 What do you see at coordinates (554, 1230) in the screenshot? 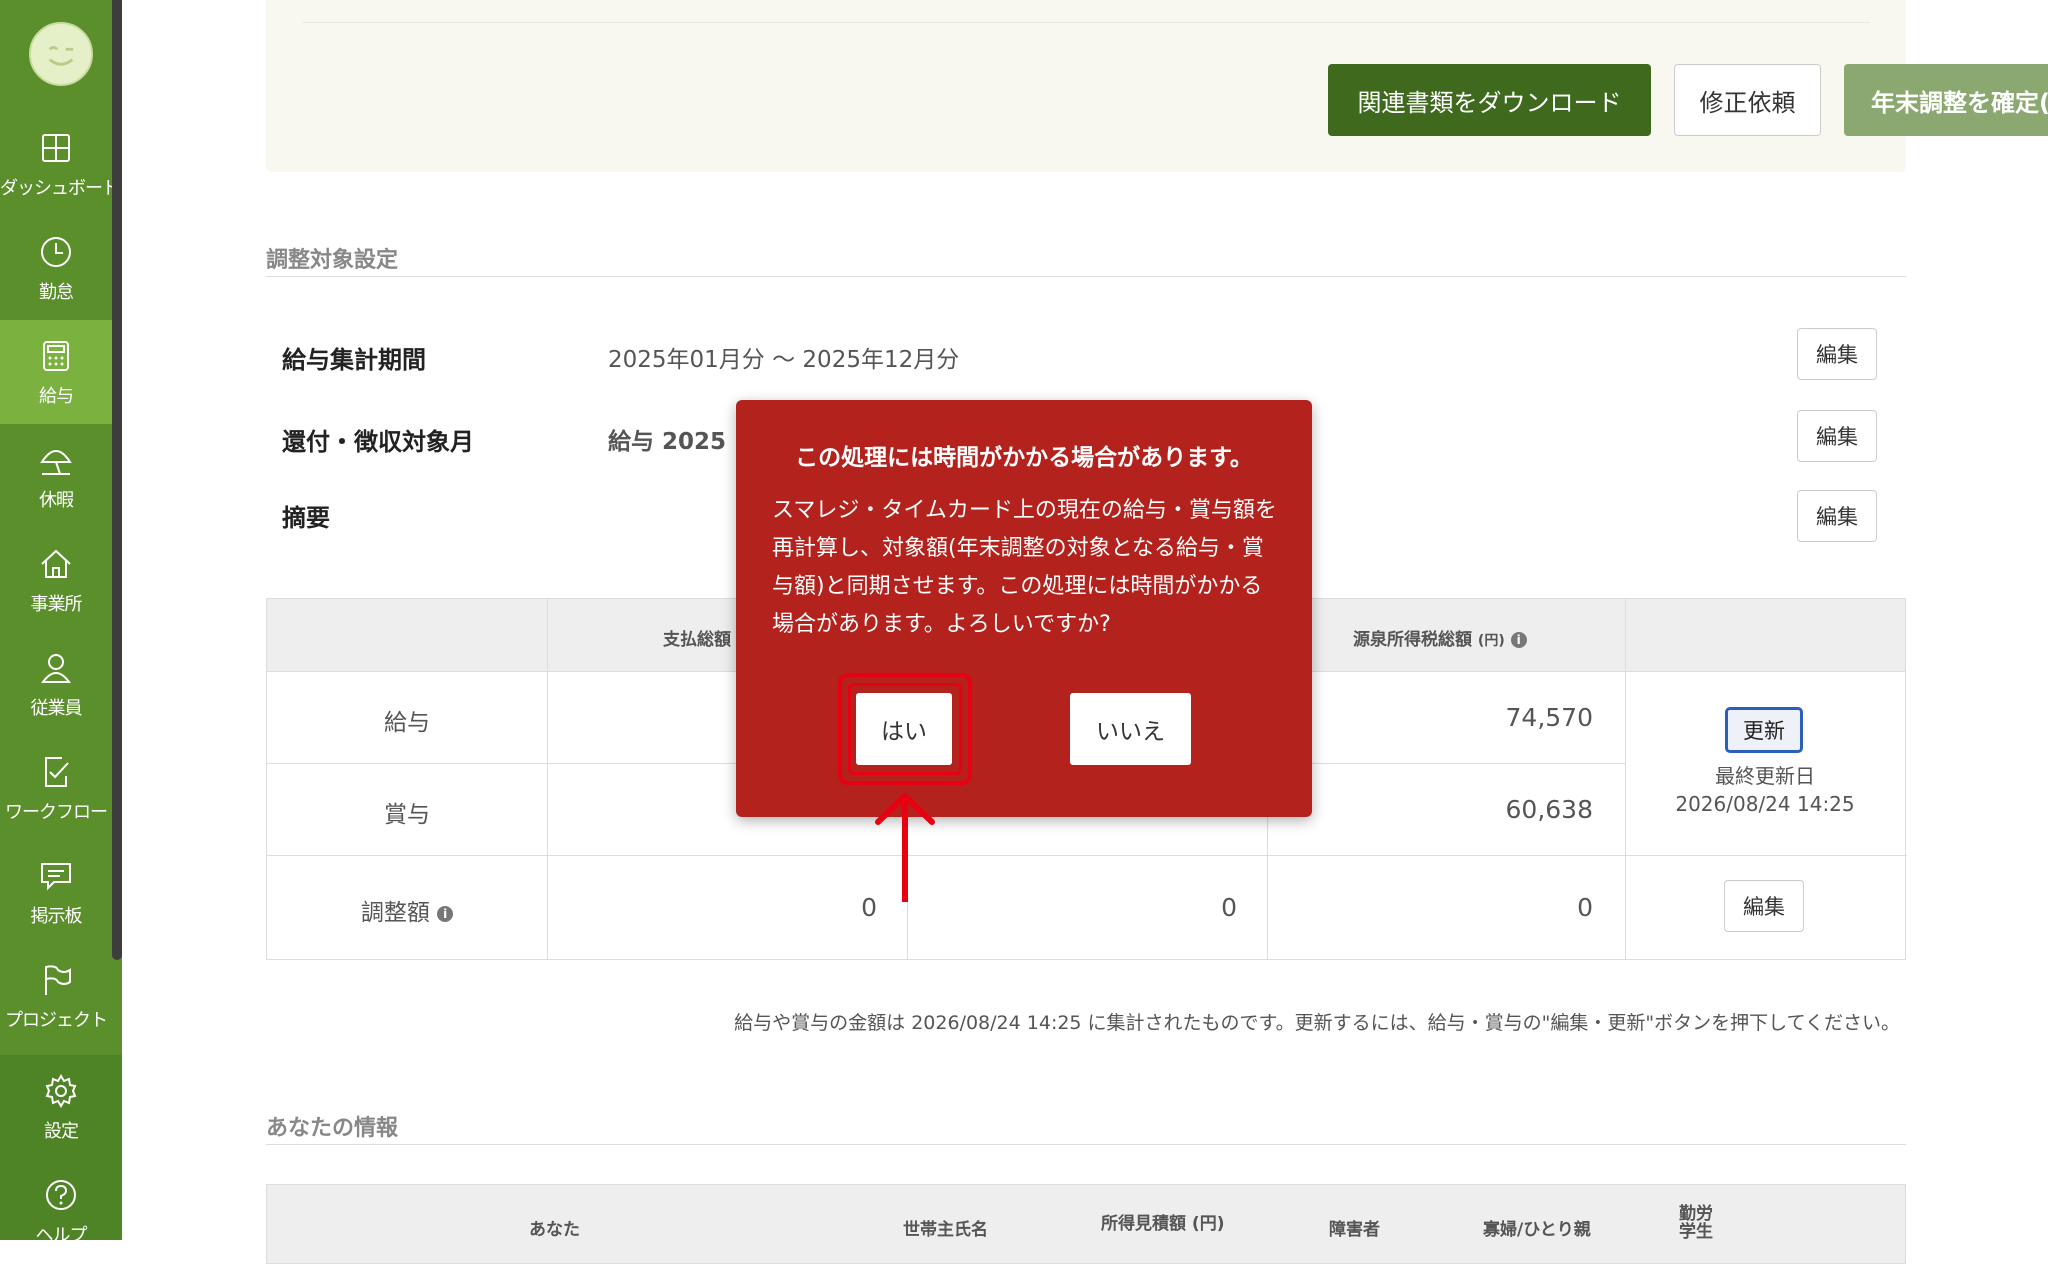
I see `header-you: あなた` at bounding box center [554, 1230].